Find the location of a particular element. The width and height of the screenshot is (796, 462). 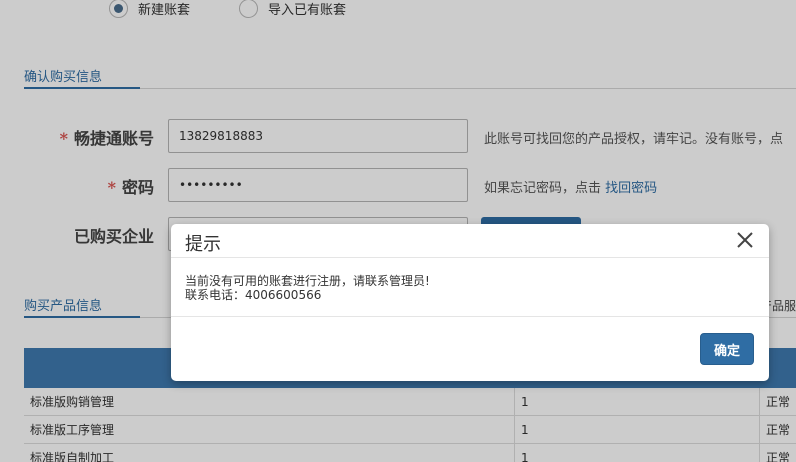

dialog-header: 提示 is located at coordinates (470, 241).